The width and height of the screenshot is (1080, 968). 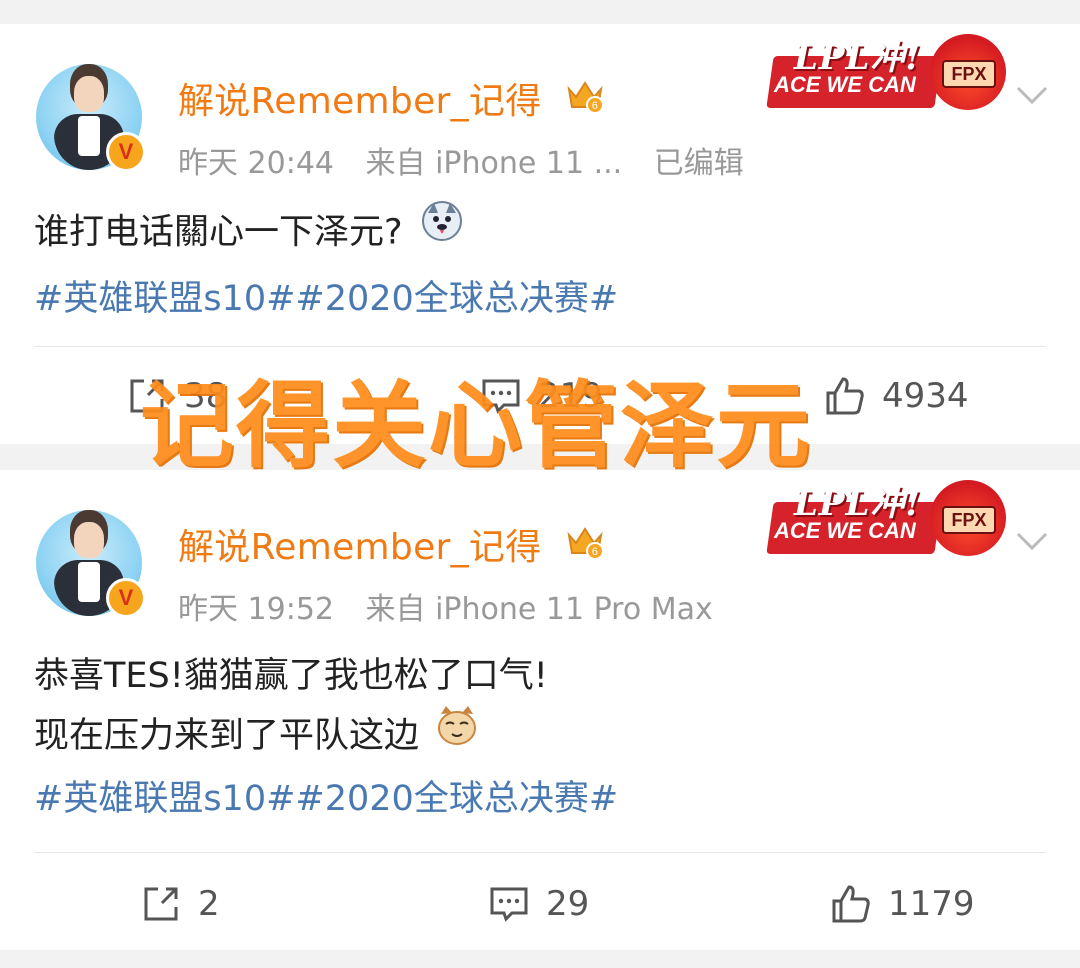 I want to click on like-button: 4934, so click(x=895, y=396).